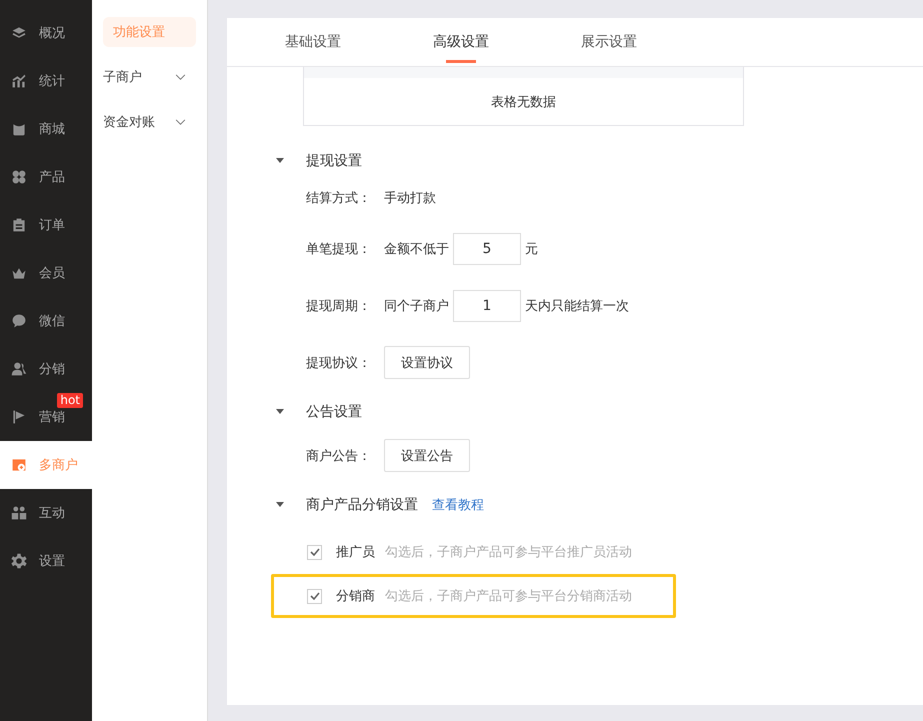 The height and width of the screenshot is (721, 923). Describe the element at coordinates (427, 362) in the screenshot. I see `setting-button: 设置协议` at that location.